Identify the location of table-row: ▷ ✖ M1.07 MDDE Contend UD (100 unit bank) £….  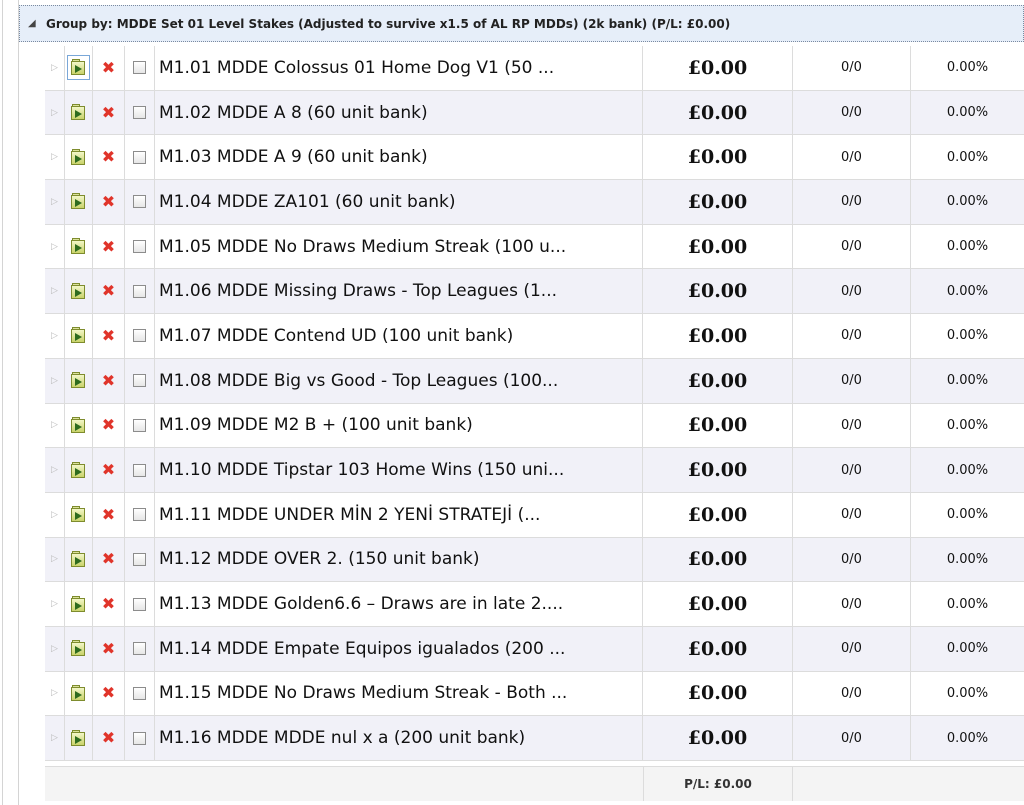
(534, 336).